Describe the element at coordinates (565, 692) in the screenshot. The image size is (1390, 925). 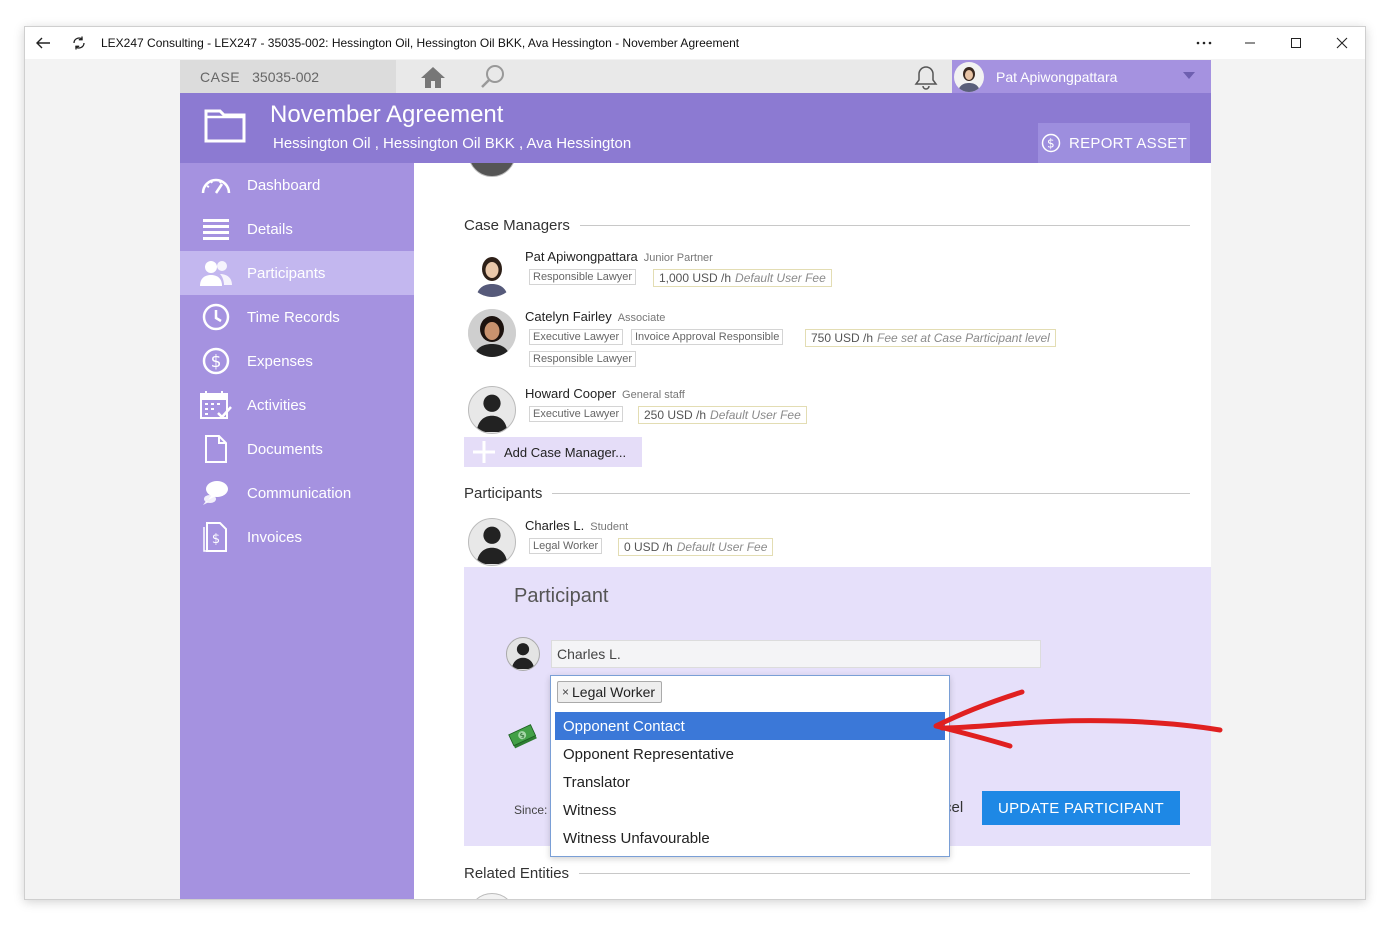
I see `remove-tag-icon: ×` at that location.